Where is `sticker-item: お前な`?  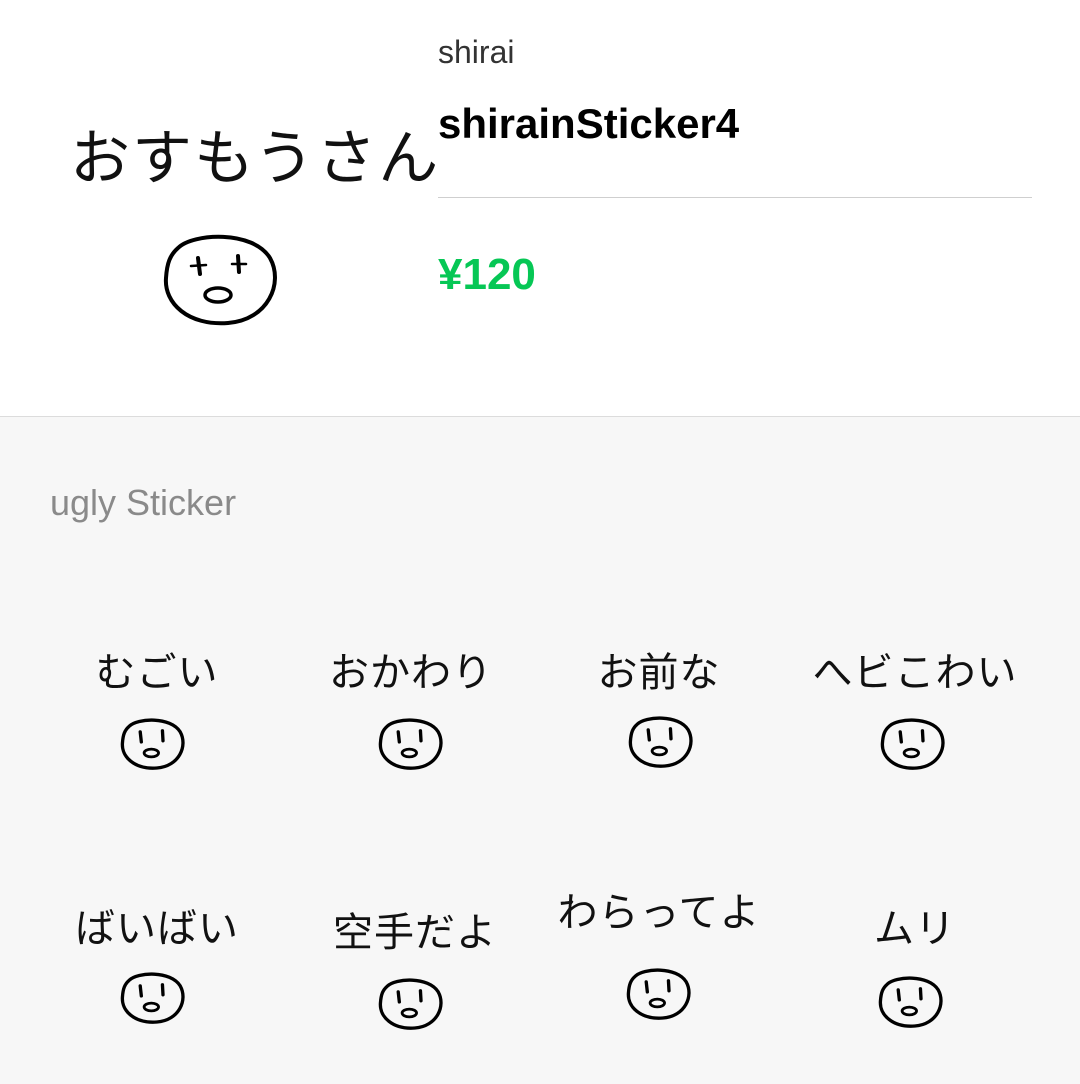
sticker-item: お前な is located at coordinates (659, 725).